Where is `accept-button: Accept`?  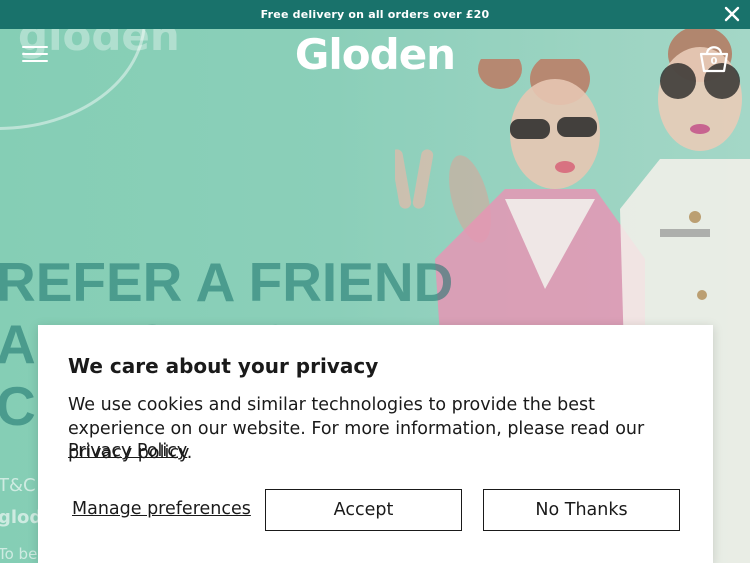
accept-button: Accept is located at coordinates (363, 510).